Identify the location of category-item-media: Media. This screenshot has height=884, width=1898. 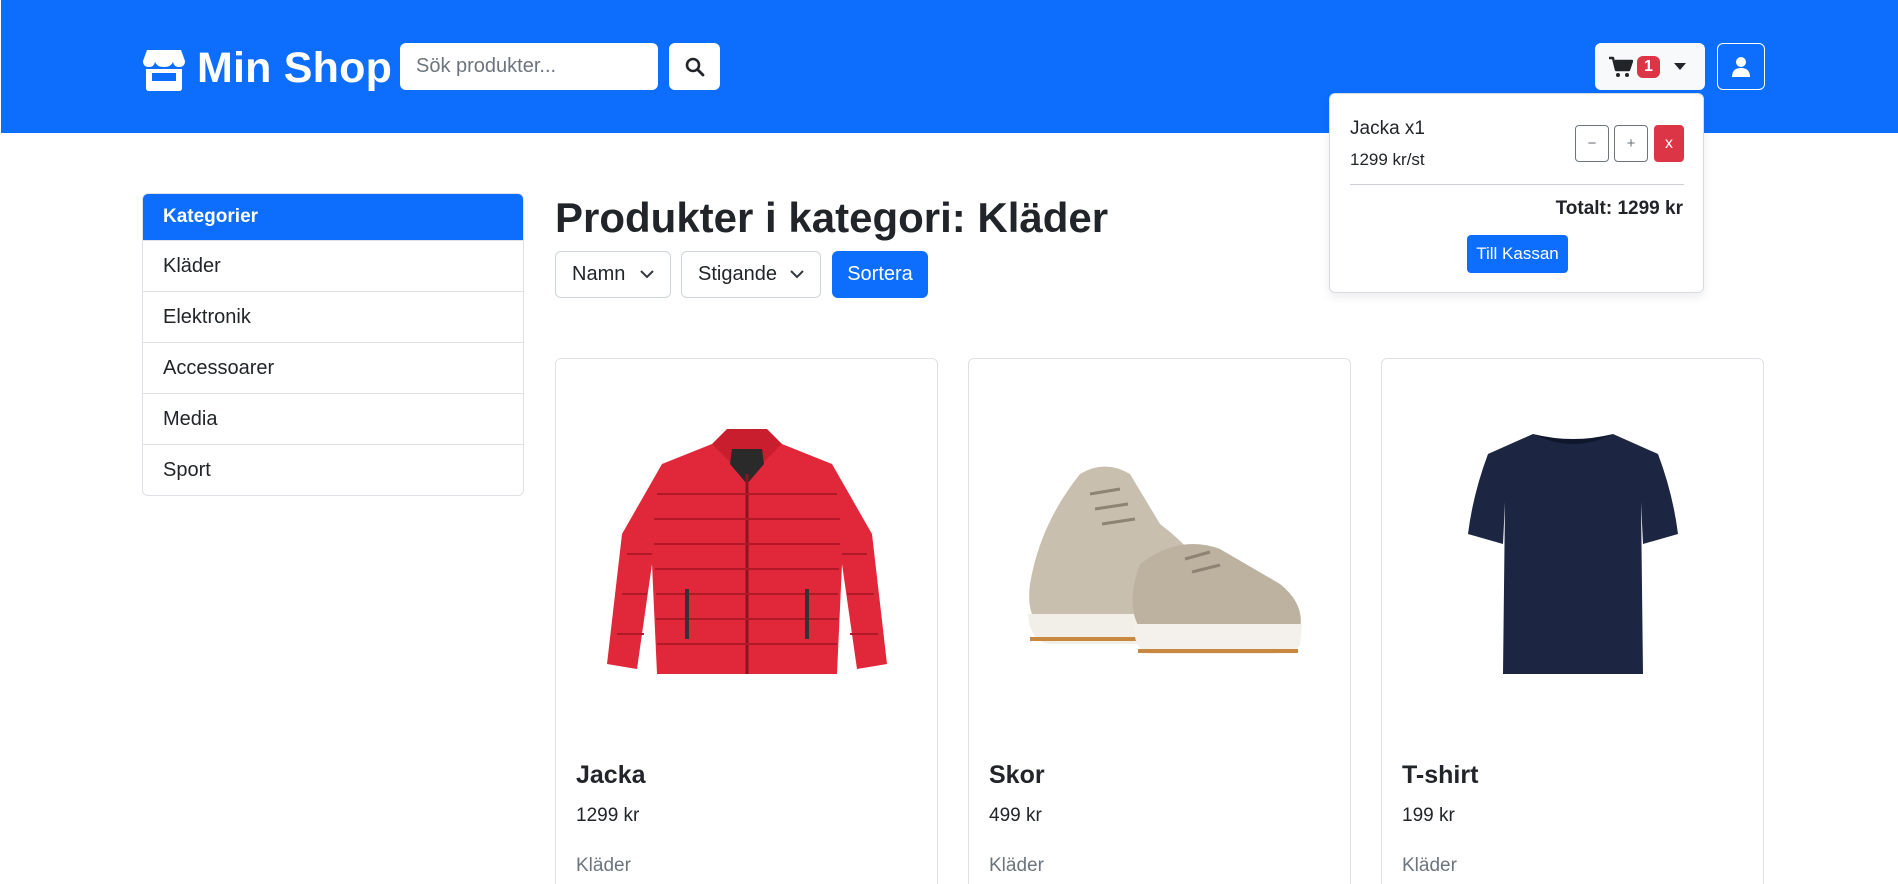
(333, 418).